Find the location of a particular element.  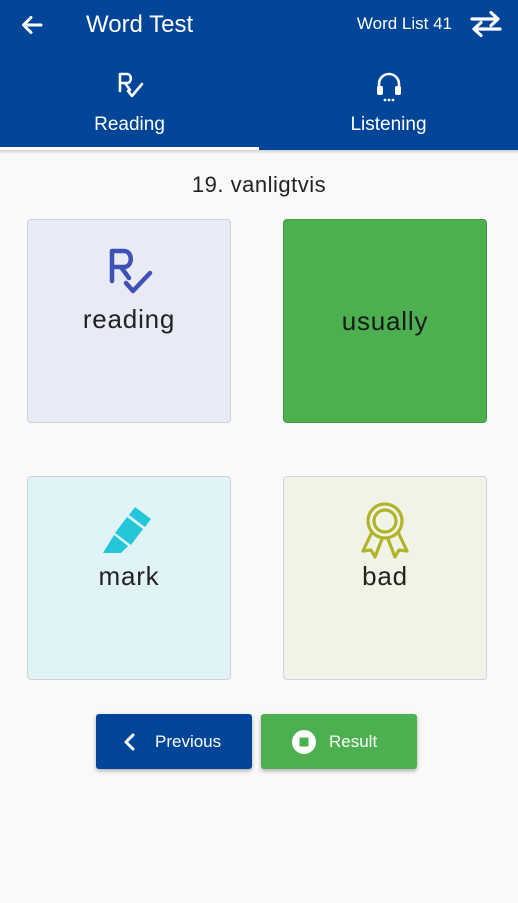

back-button is located at coordinates (32, 25).